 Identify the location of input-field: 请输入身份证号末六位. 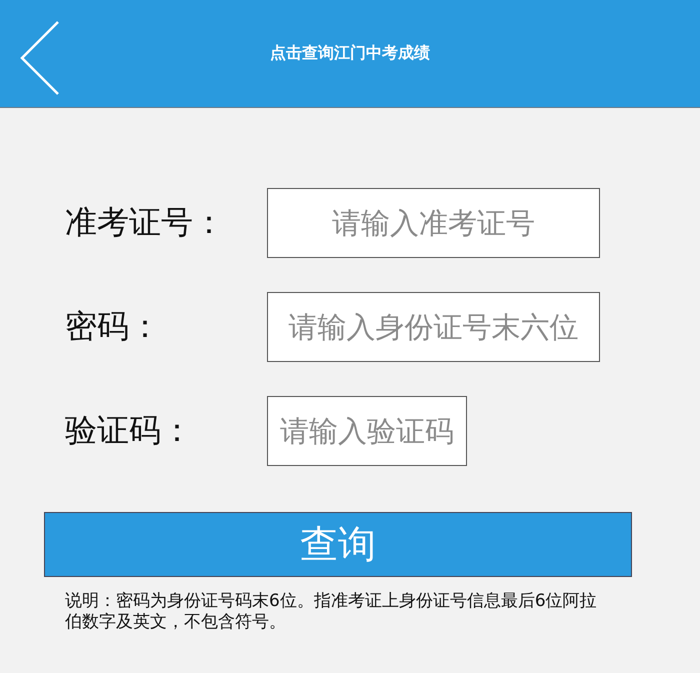
(433, 327).